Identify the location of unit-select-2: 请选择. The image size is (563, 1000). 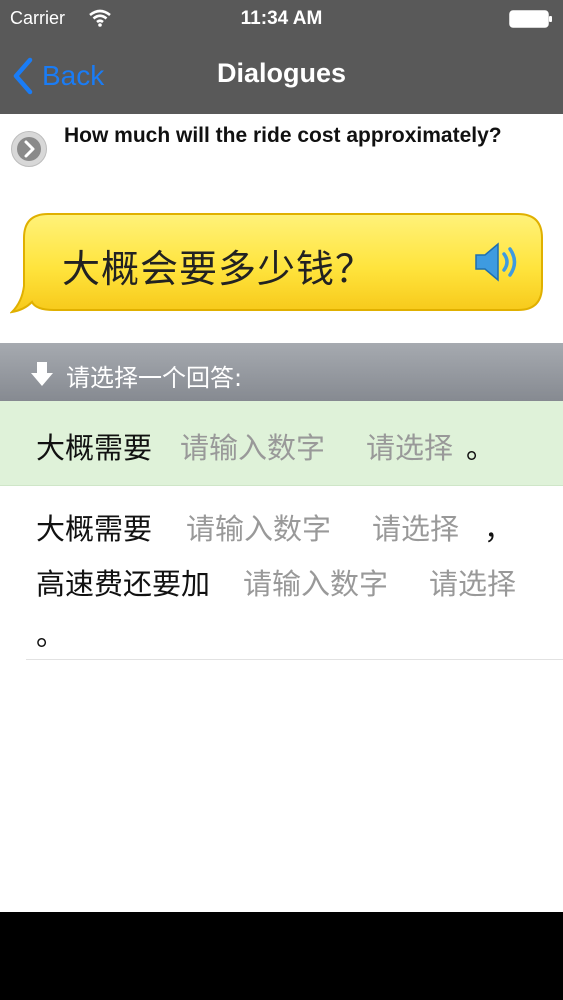
(472, 582).